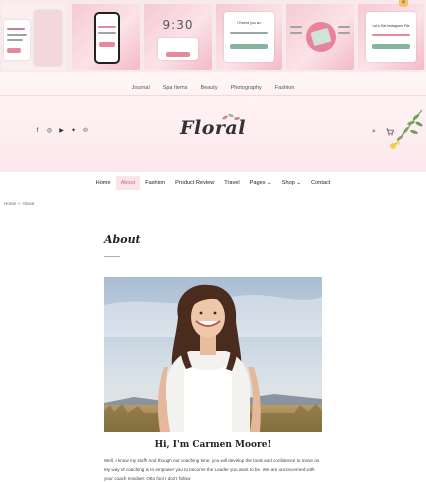  Describe the element at coordinates (155, 183) in the screenshot. I see `nav-fashion: Fashion` at that location.